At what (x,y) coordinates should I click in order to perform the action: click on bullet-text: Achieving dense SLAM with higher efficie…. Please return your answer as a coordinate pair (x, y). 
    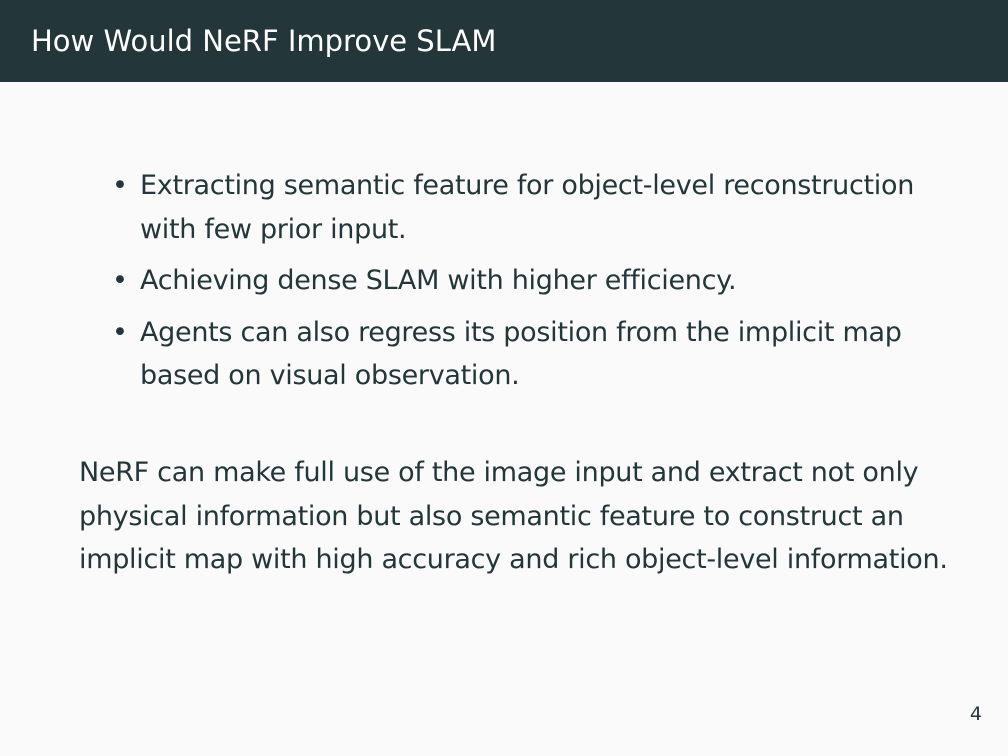
    Looking at the image, I should click on (438, 280).